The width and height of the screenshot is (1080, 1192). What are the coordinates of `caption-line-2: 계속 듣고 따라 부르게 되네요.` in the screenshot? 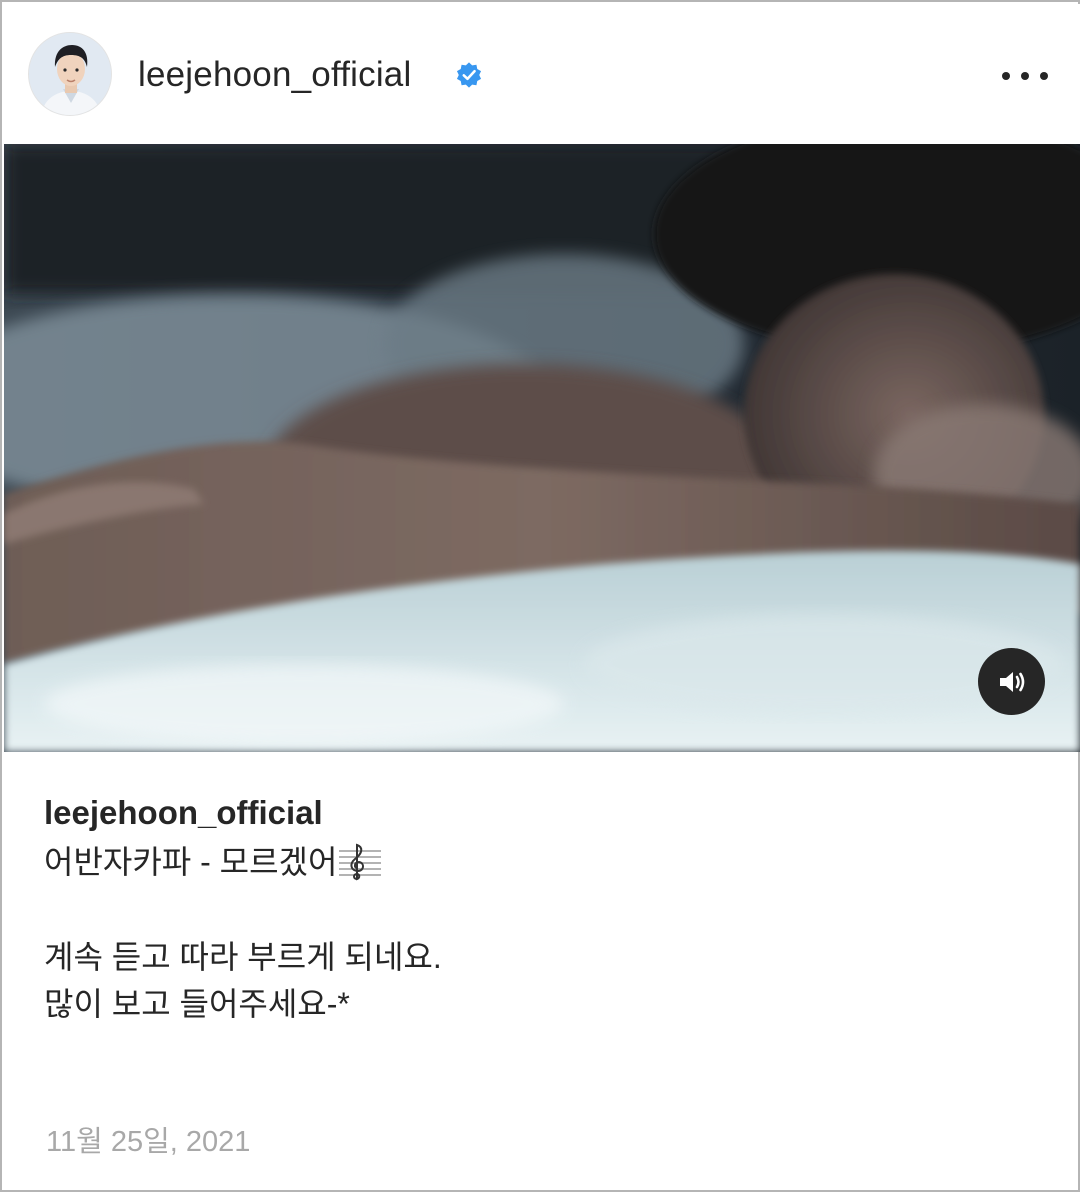 It's located at (243, 957).